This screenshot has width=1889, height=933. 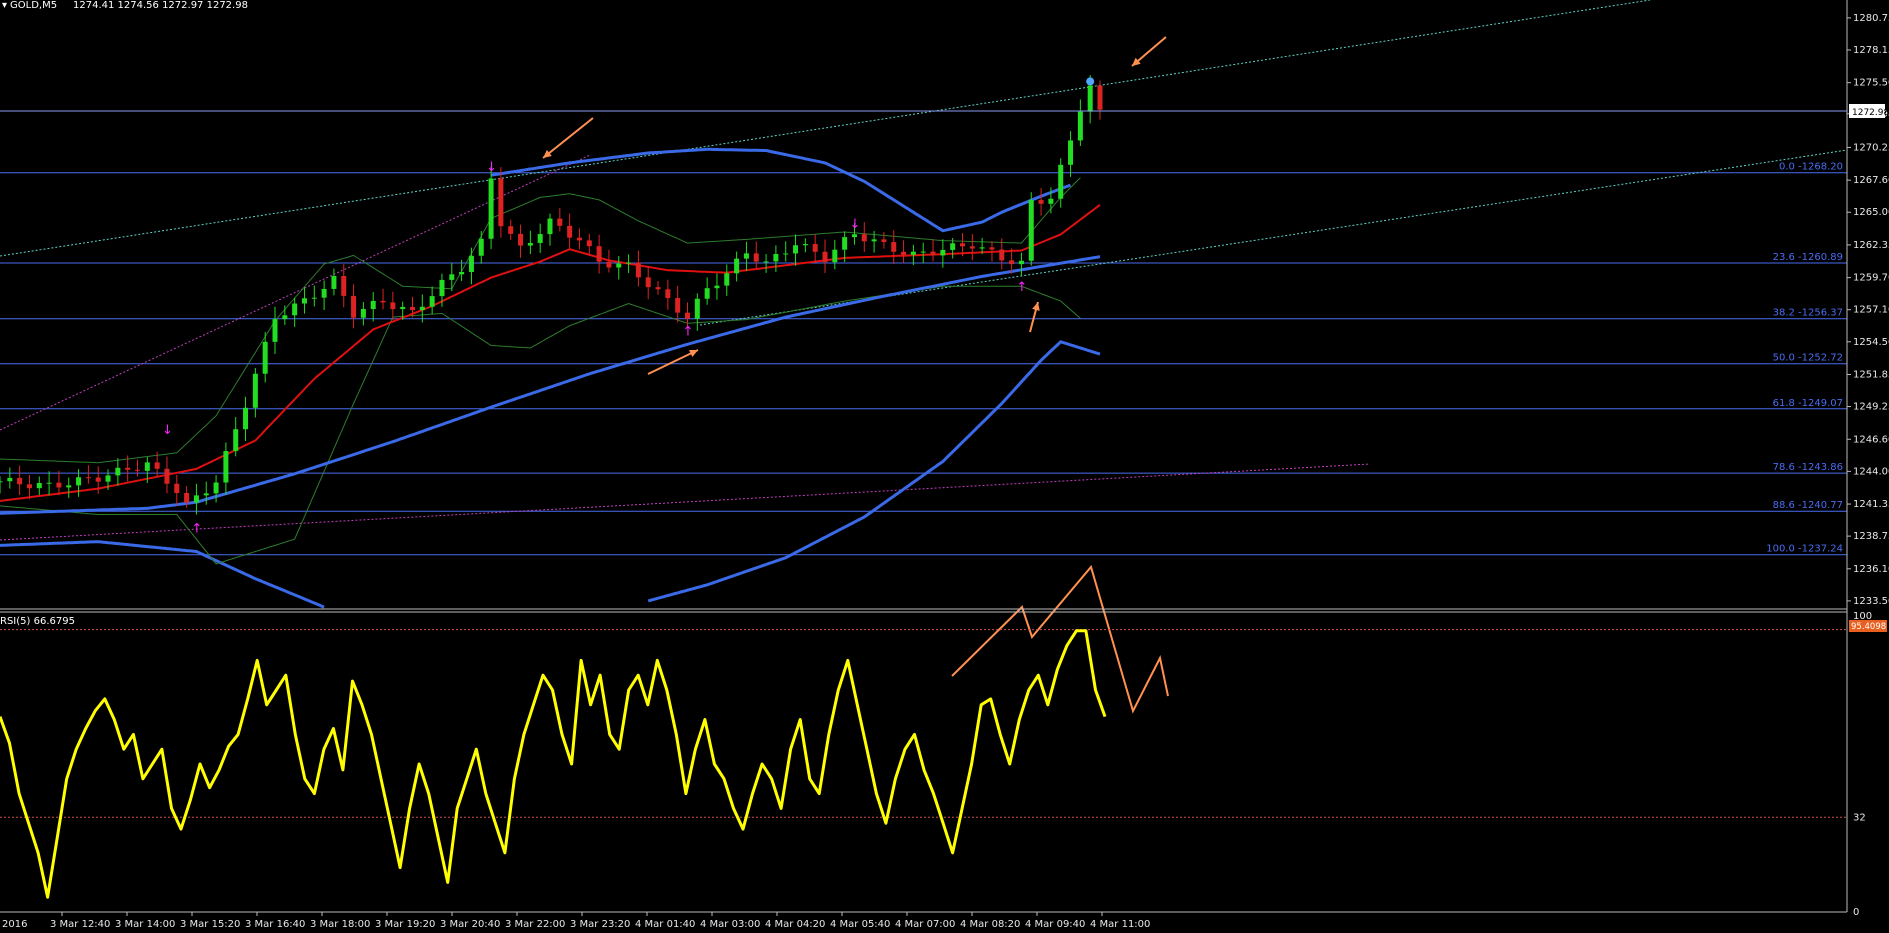 What do you see at coordinates (990, 924) in the screenshot?
I see `time-tick-label: 4 Mar 08:20` at bounding box center [990, 924].